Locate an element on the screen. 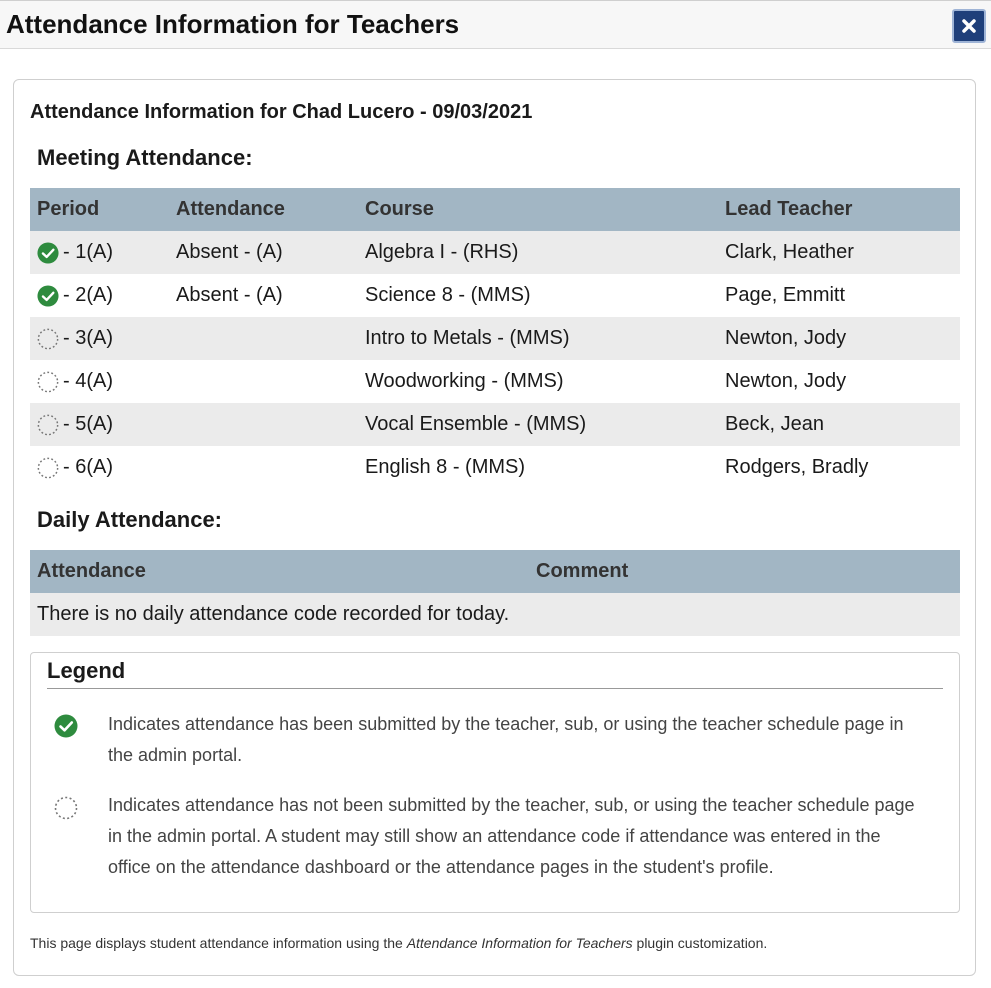 This screenshot has width=991, height=988. course-cell: Science 8 - (MMS) is located at coordinates (538, 295).